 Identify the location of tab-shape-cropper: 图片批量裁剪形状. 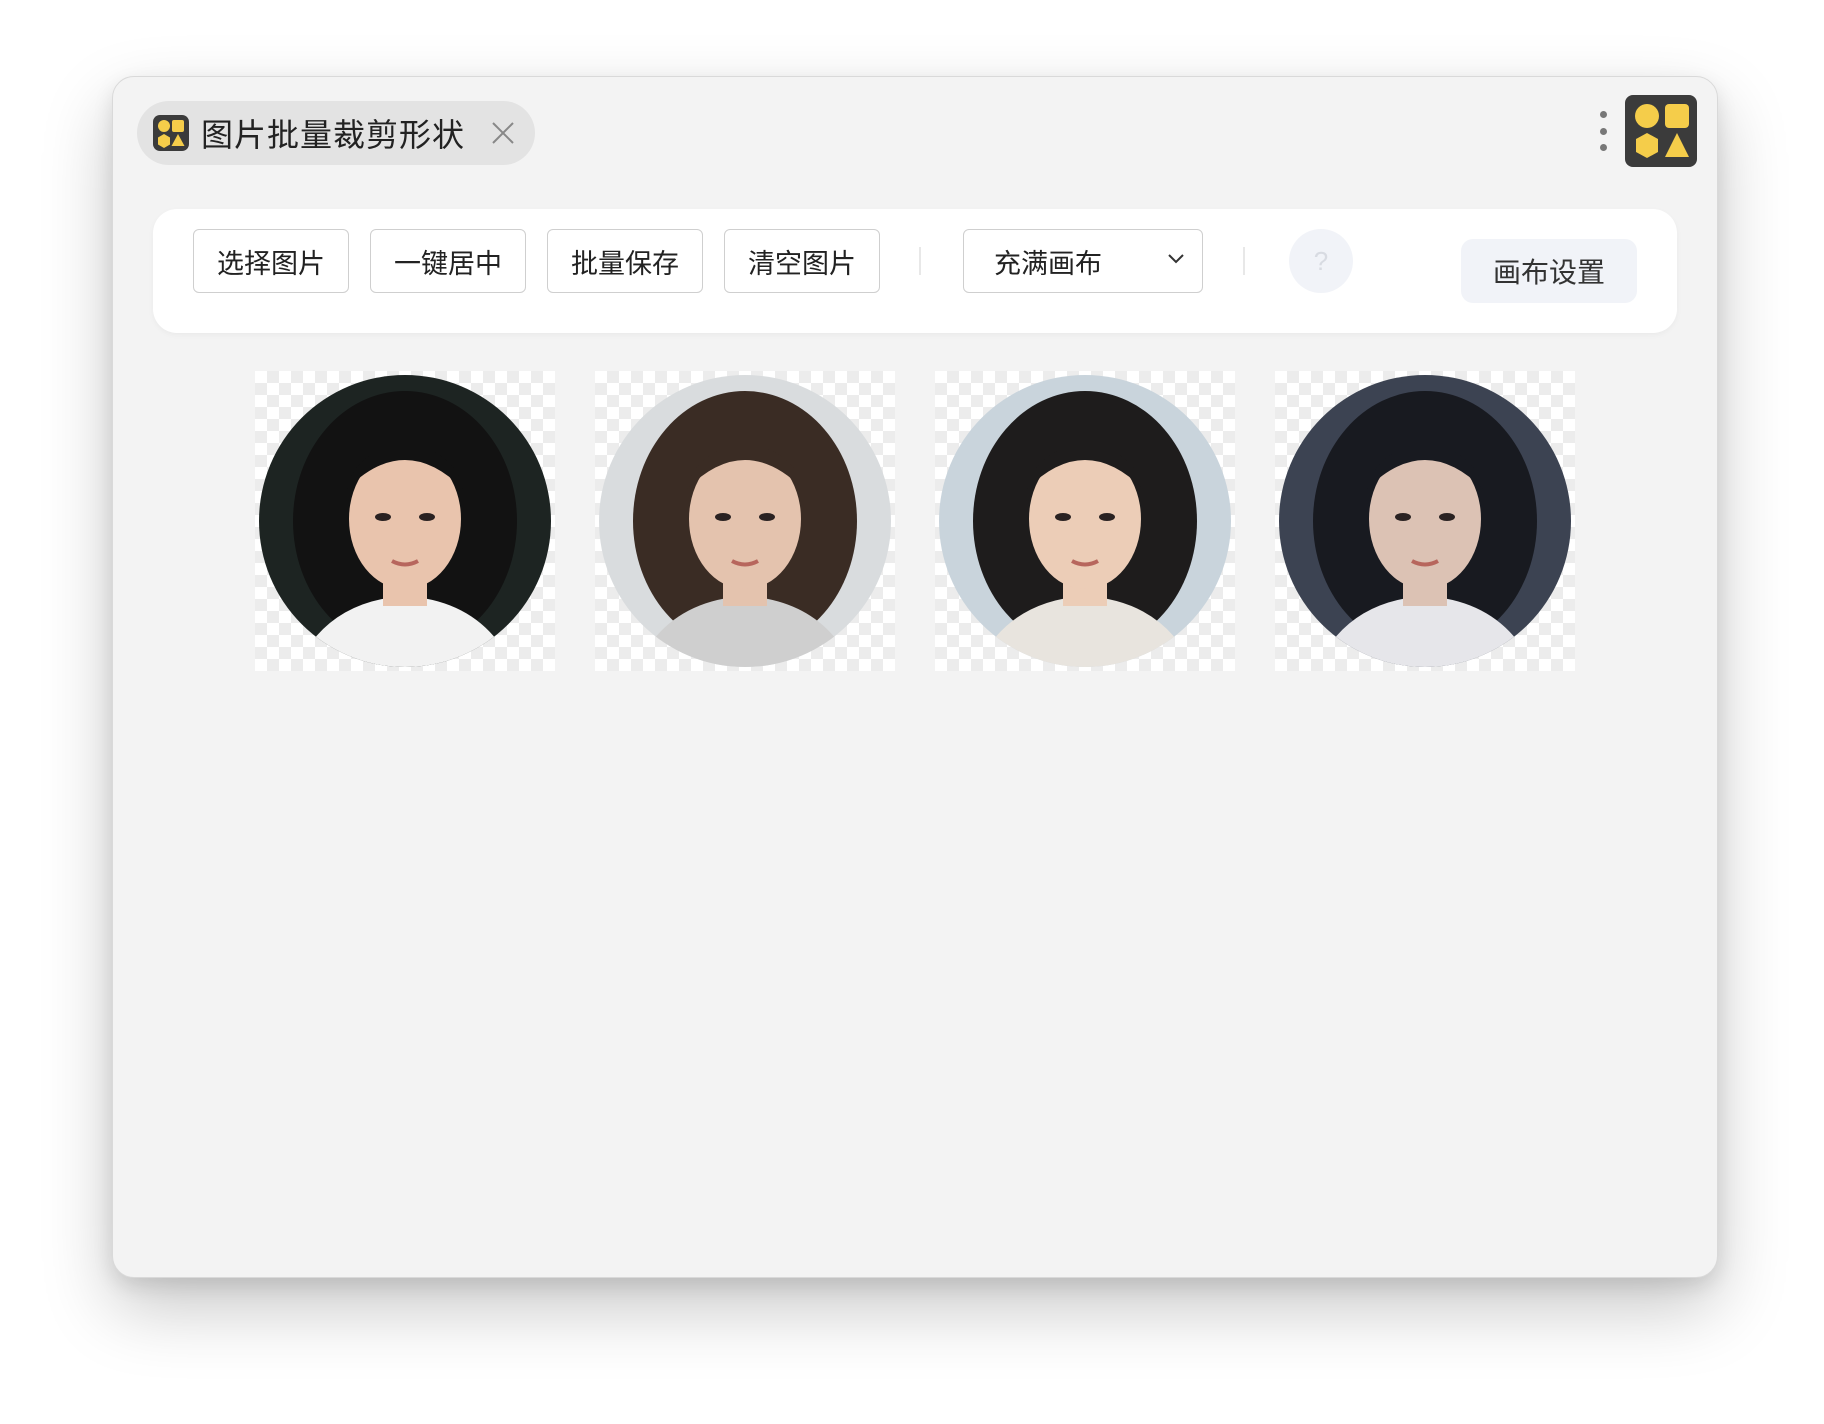
(336, 133).